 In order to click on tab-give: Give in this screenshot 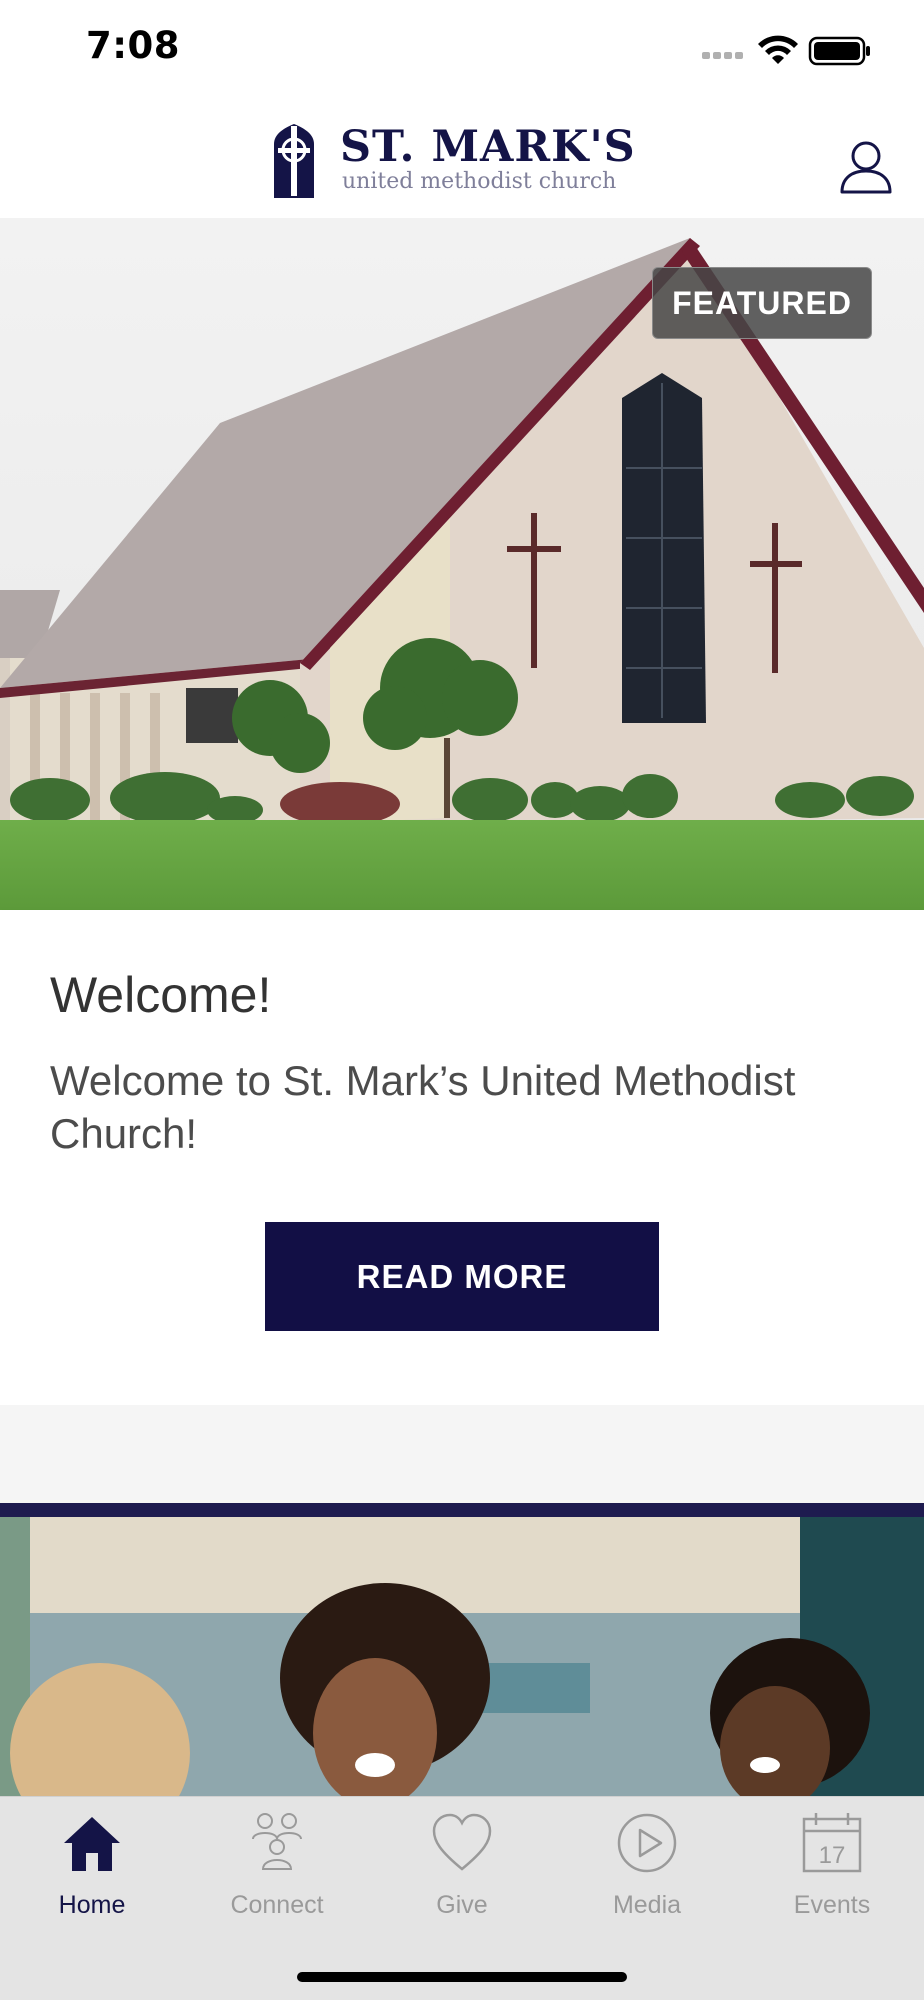, I will do `click(462, 1866)`.